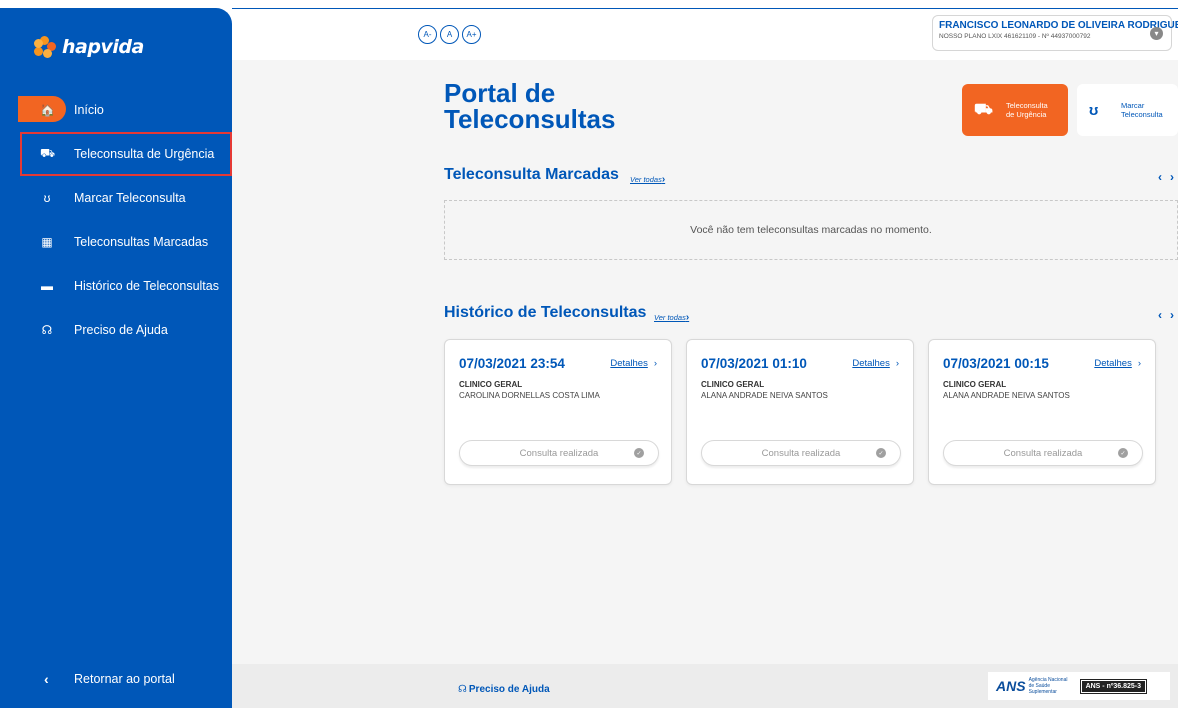  Describe the element at coordinates (545, 312) in the screenshot. I see `section-title-historico: Histórico de Teleconsultas` at that location.